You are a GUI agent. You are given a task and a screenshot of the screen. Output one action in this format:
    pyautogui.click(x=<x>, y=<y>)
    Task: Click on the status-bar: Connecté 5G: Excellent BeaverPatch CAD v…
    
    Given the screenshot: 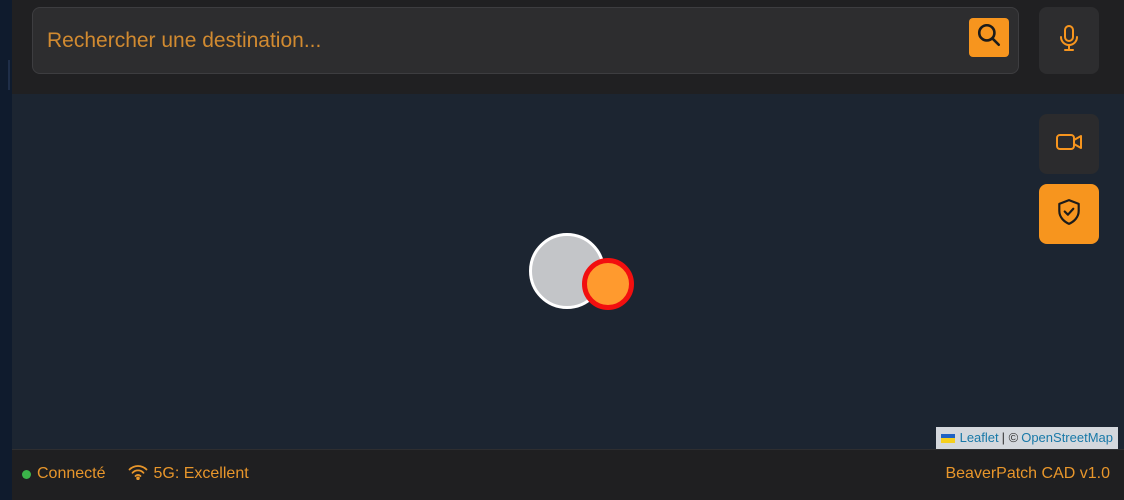 What is the action you would take?
    pyautogui.click(x=568, y=474)
    